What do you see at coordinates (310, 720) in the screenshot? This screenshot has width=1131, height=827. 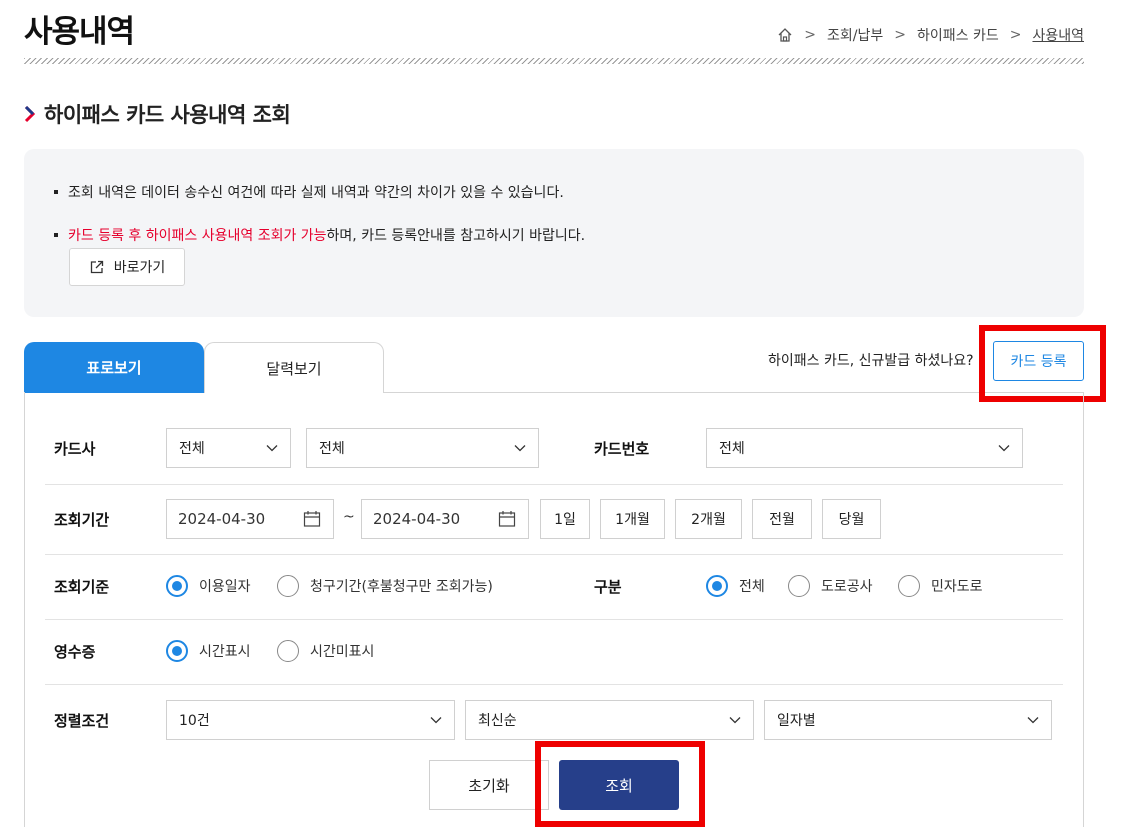 I see `sort-count-select: 10건` at bounding box center [310, 720].